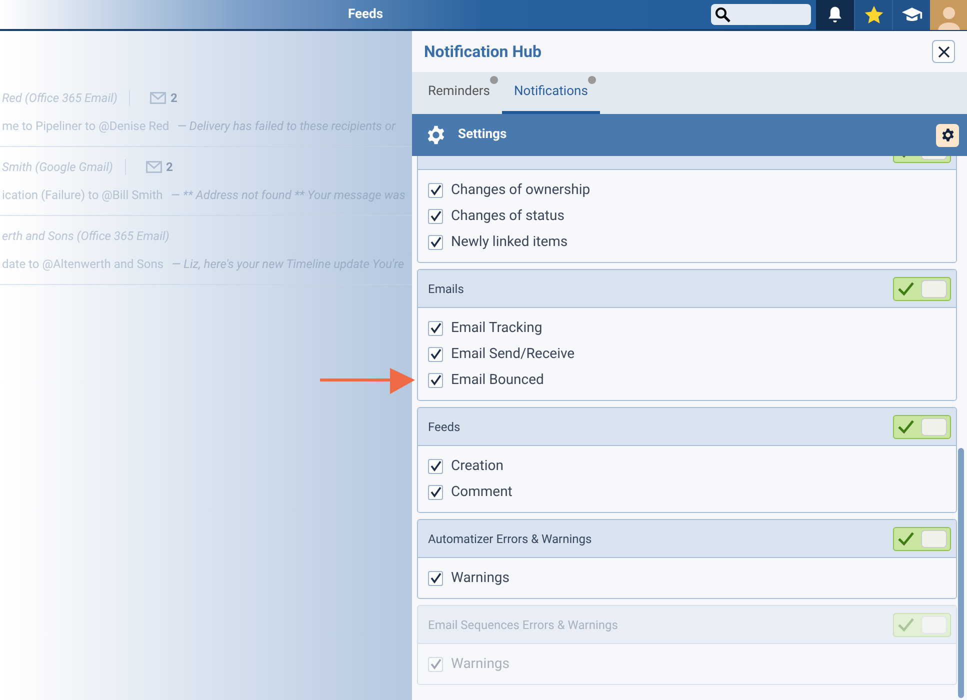 Image resolution: width=967 pixels, height=700 pixels. I want to click on checkbox-label: Creation, so click(477, 466).